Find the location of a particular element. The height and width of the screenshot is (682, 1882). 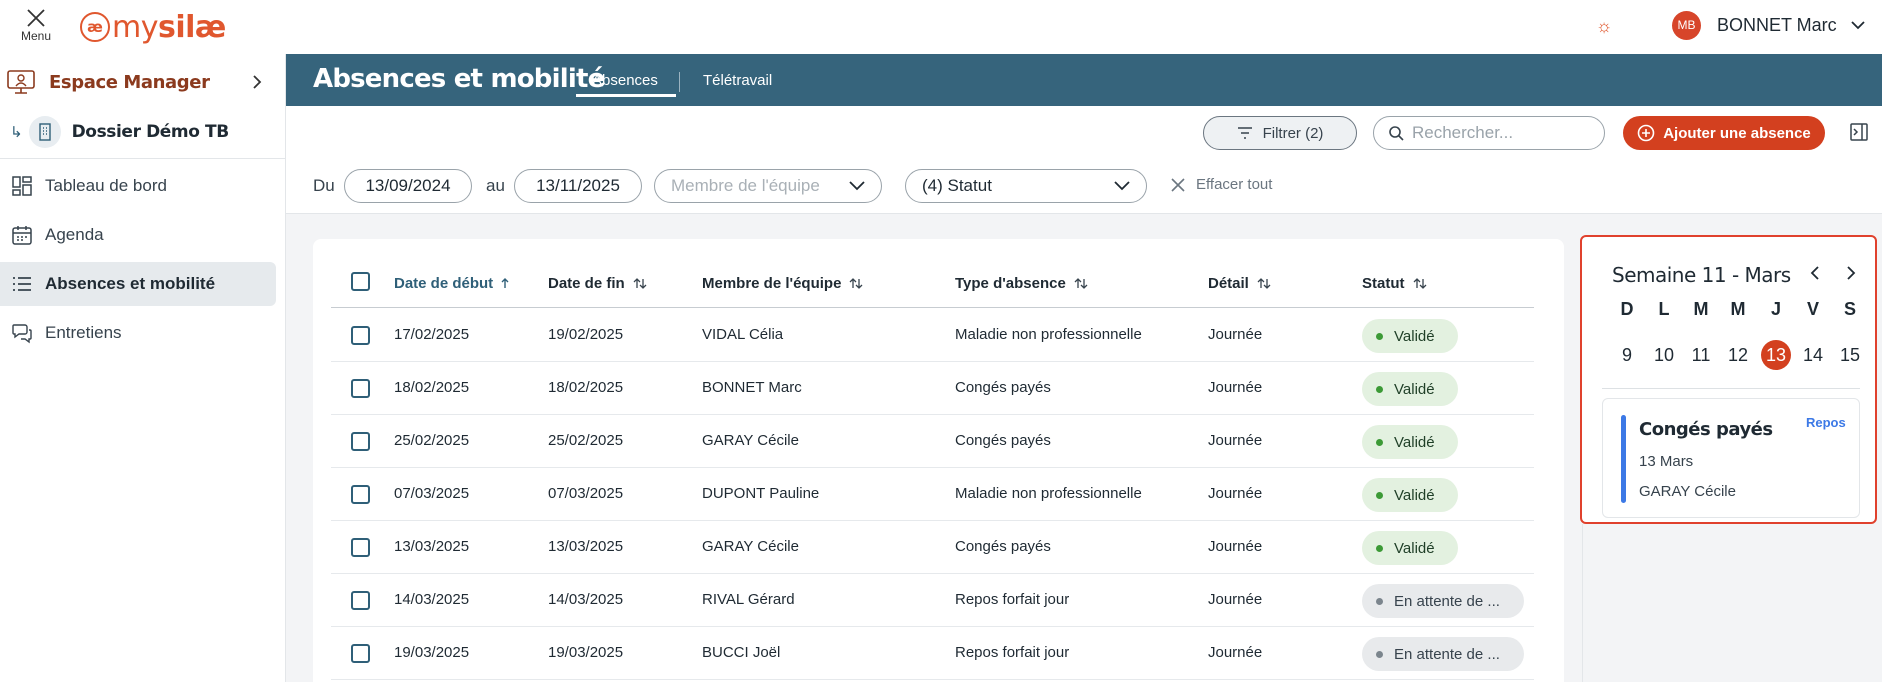

calendar-day: 10 is located at coordinates (1664, 355).